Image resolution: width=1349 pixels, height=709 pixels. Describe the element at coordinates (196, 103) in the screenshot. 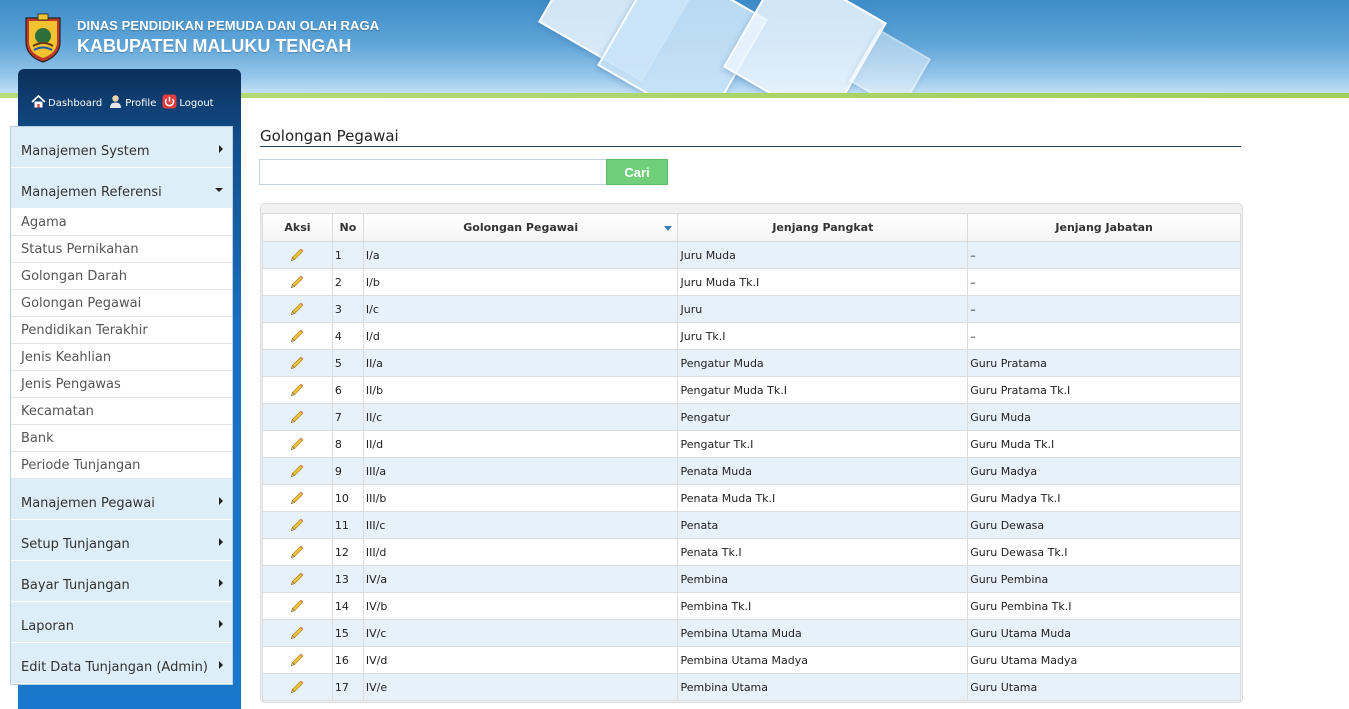

I see `logout-label: Logout` at that location.